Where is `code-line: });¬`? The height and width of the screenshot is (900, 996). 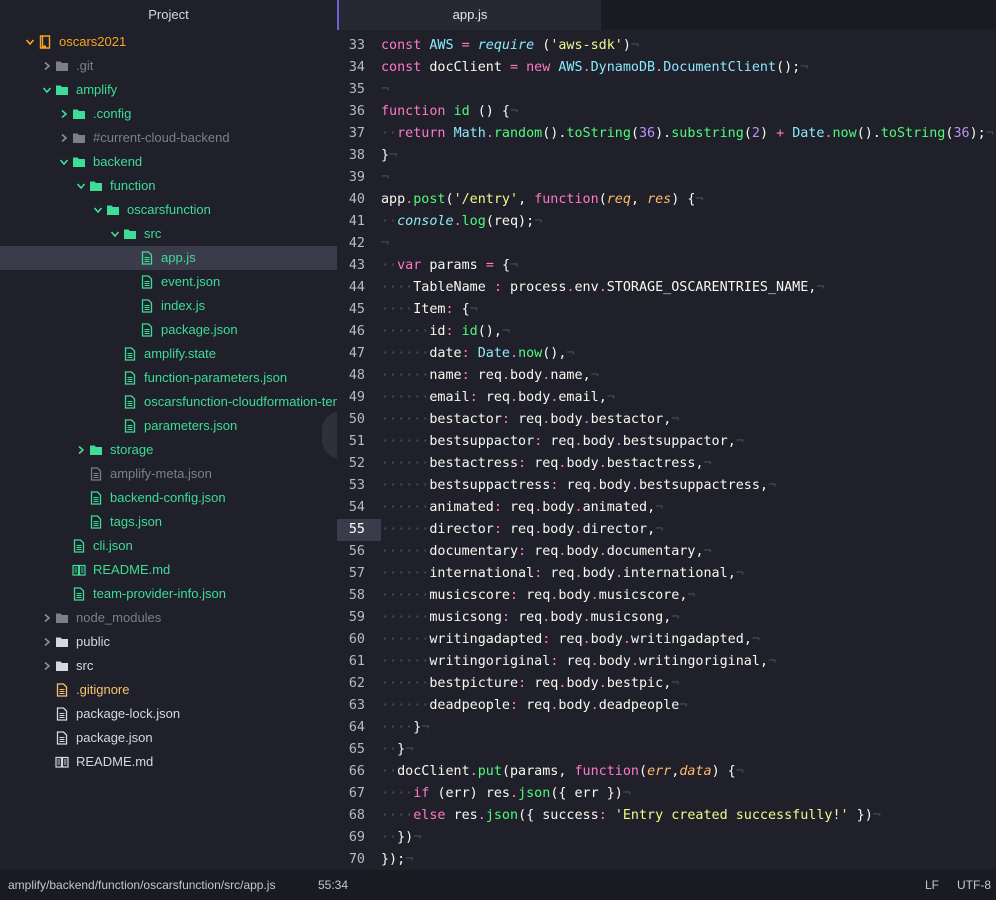 code-line: });¬ is located at coordinates (397, 859).